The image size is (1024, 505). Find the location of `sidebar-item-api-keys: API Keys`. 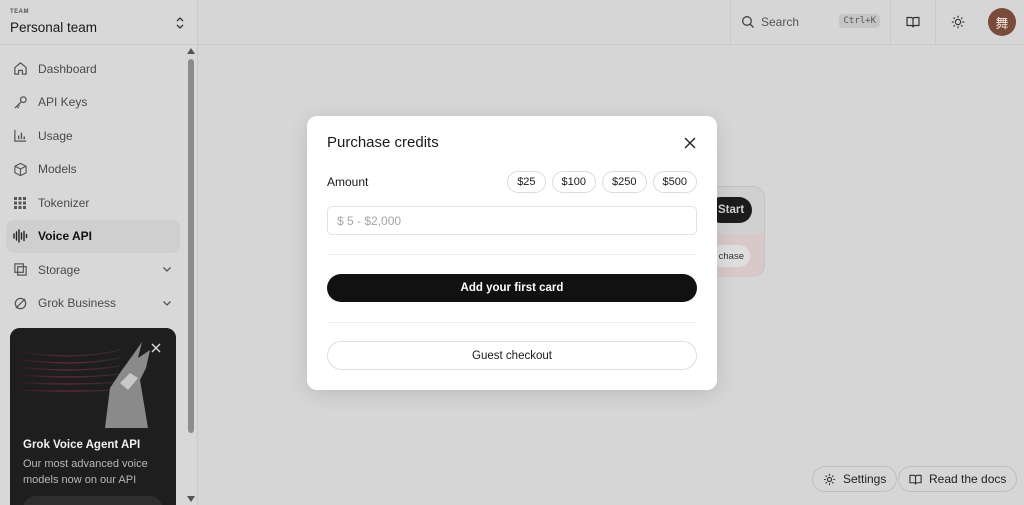

sidebar-item-api-keys: API Keys is located at coordinates (93, 103).